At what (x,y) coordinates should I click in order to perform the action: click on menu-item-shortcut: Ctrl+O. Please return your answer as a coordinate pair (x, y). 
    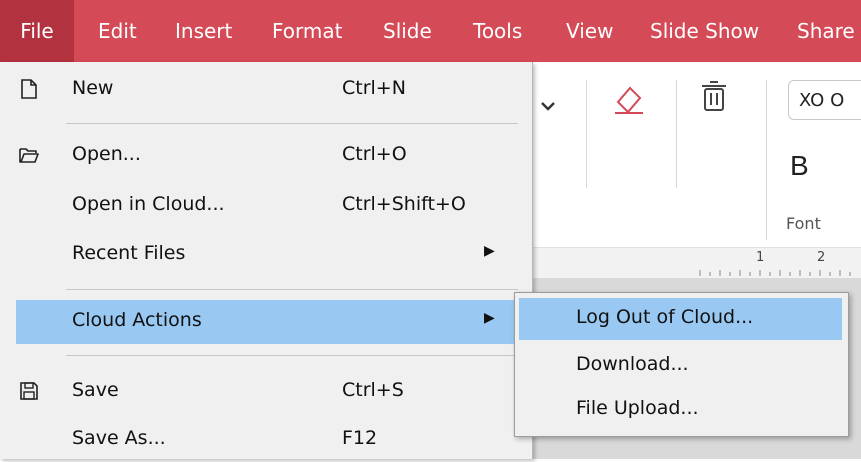
    Looking at the image, I should click on (374, 154).